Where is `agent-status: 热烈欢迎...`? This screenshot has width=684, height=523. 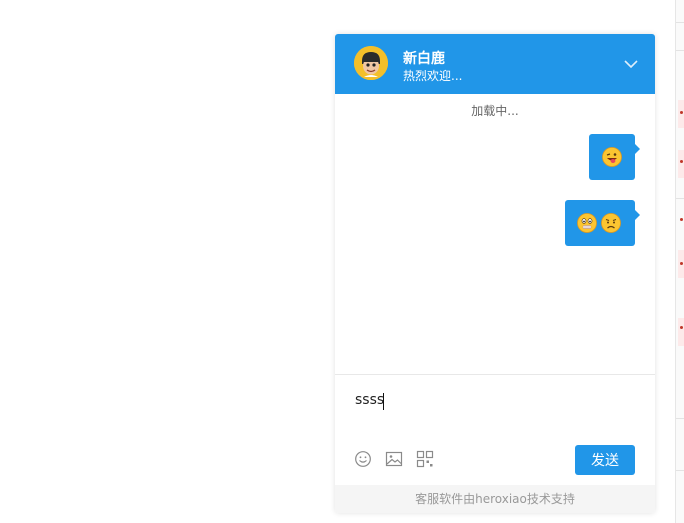 agent-status: 热烈欢迎... is located at coordinates (433, 76).